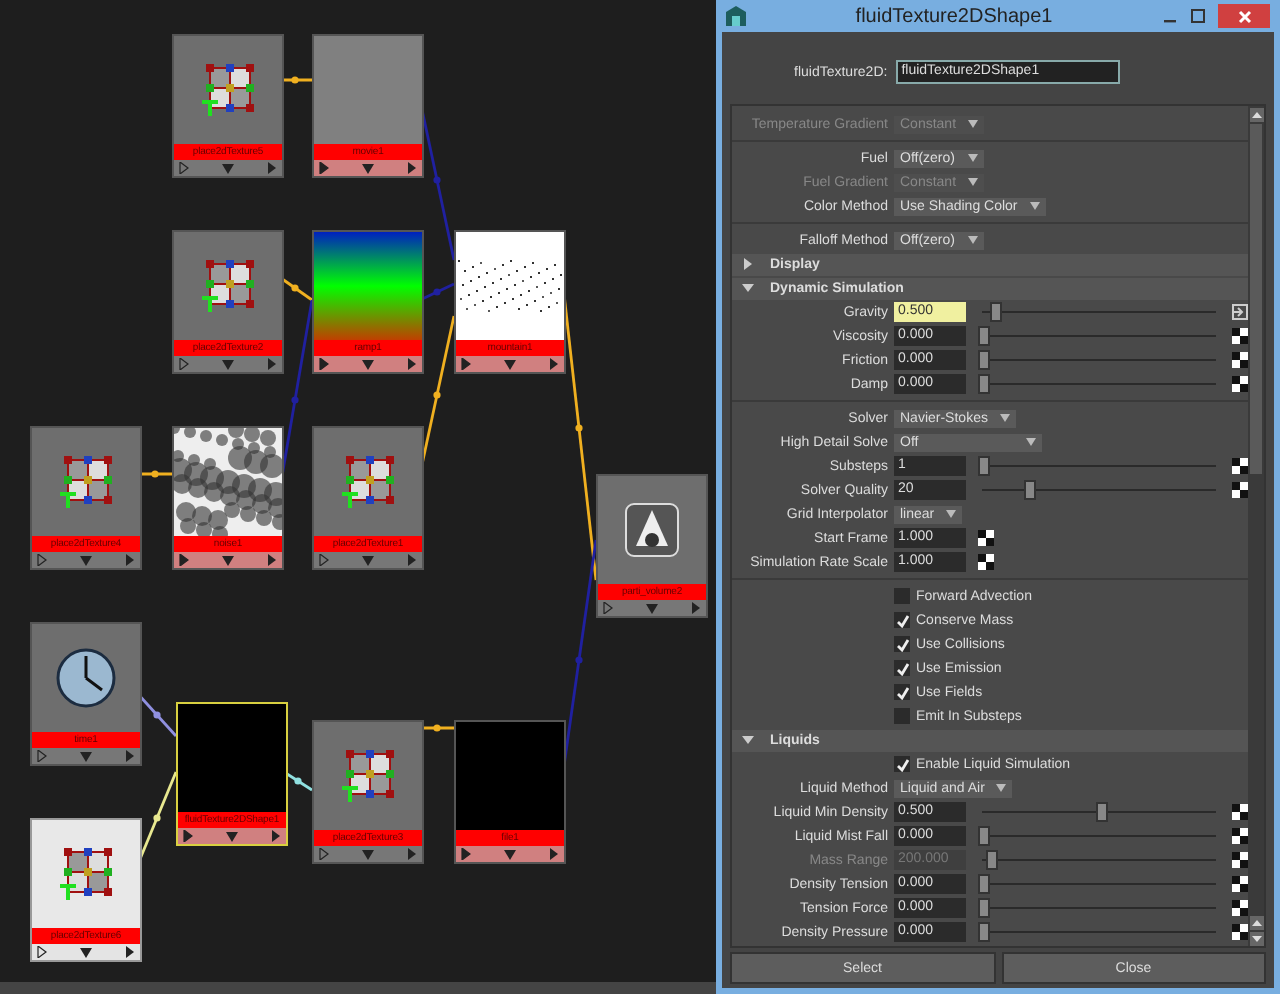 The image size is (1280, 994). I want to click on gradient-swatch, so click(368, 286).